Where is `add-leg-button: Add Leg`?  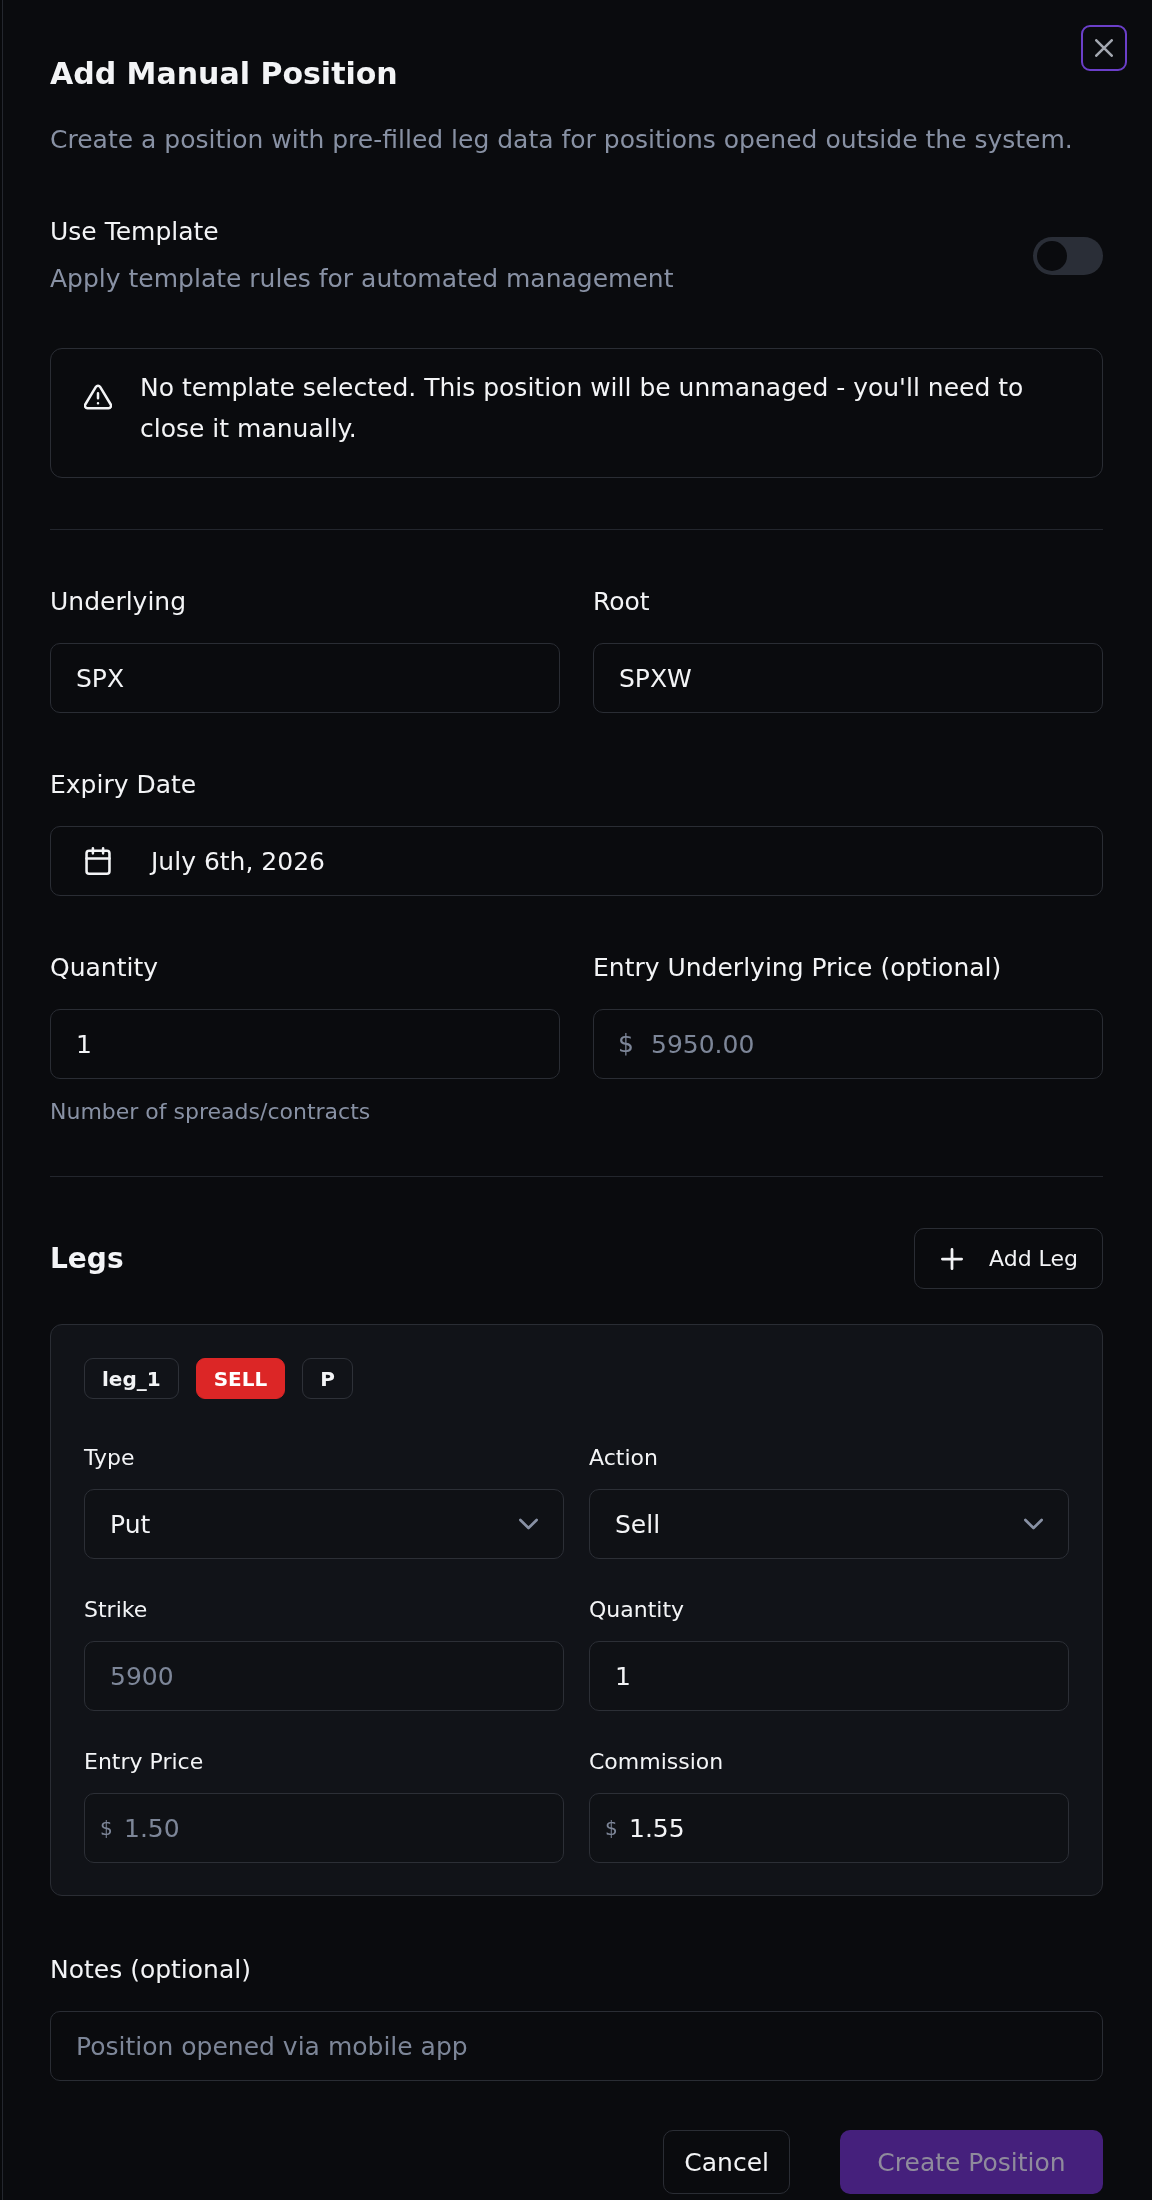 add-leg-button: Add Leg is located at coordinates (1008, 1258).